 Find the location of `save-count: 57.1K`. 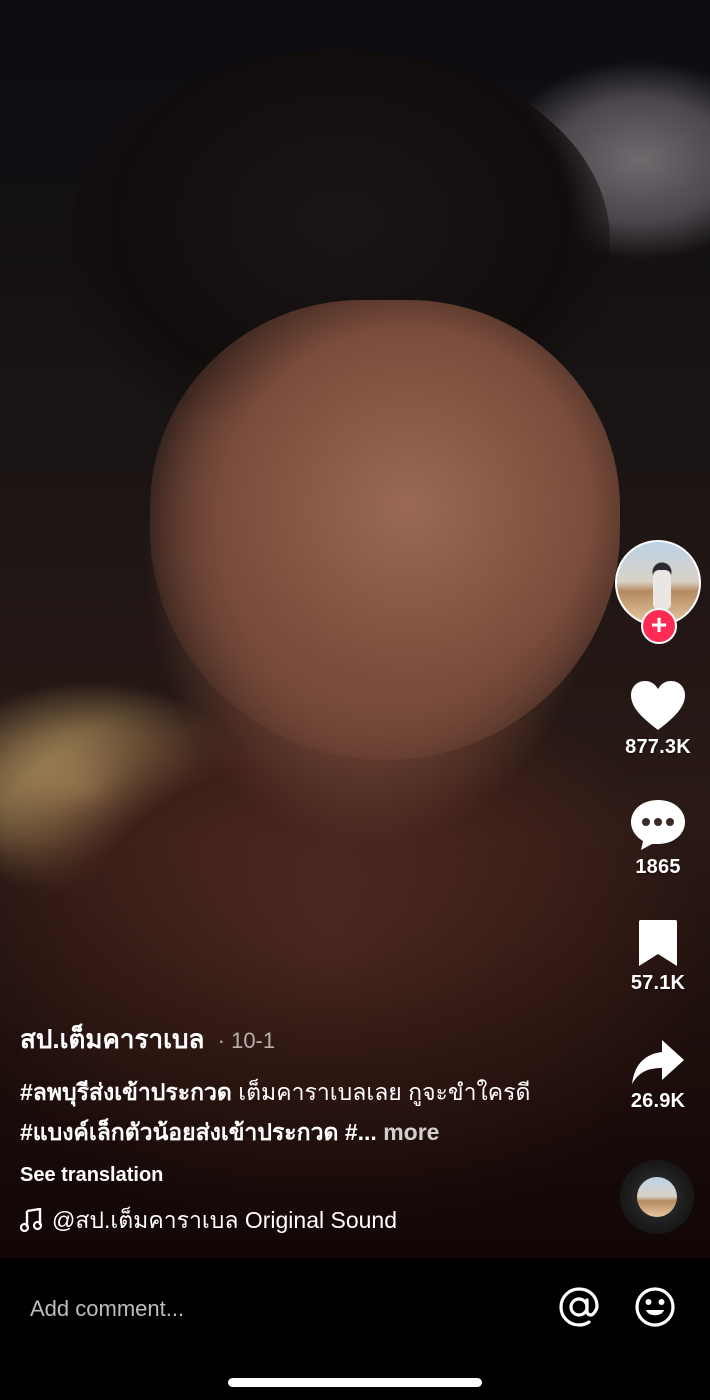

save-count: 57.1K is located at coordinates (658, 983).